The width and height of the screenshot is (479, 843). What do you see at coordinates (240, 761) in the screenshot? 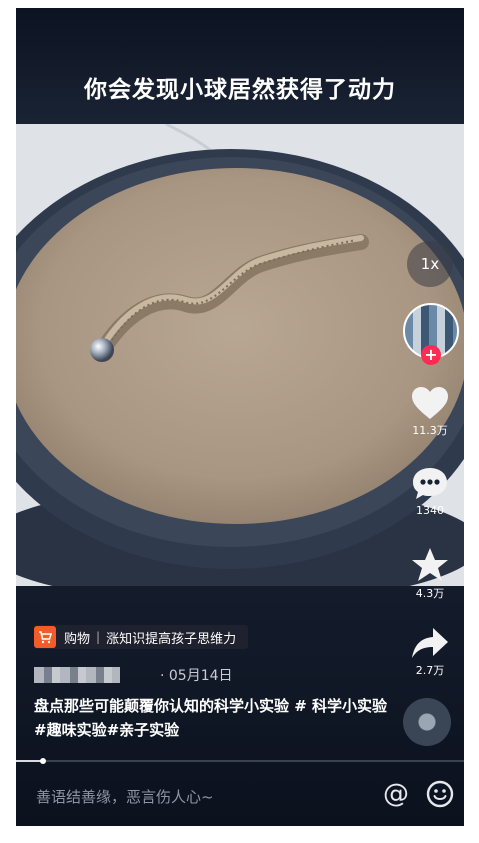
I see `progress-track` at bounding box center [240, 761].